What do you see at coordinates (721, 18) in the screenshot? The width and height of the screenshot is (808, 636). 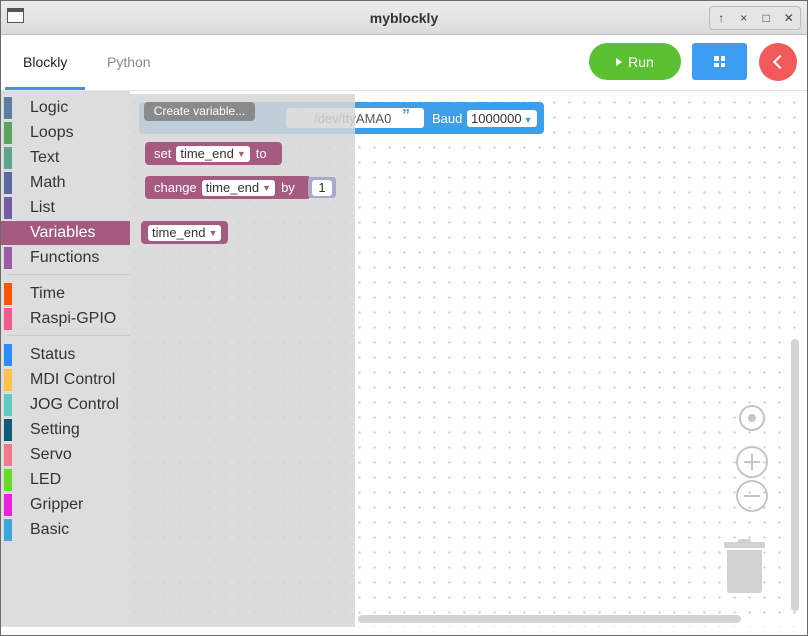 I see `keep-above-button: ↑` at bounding box center [721, 18].